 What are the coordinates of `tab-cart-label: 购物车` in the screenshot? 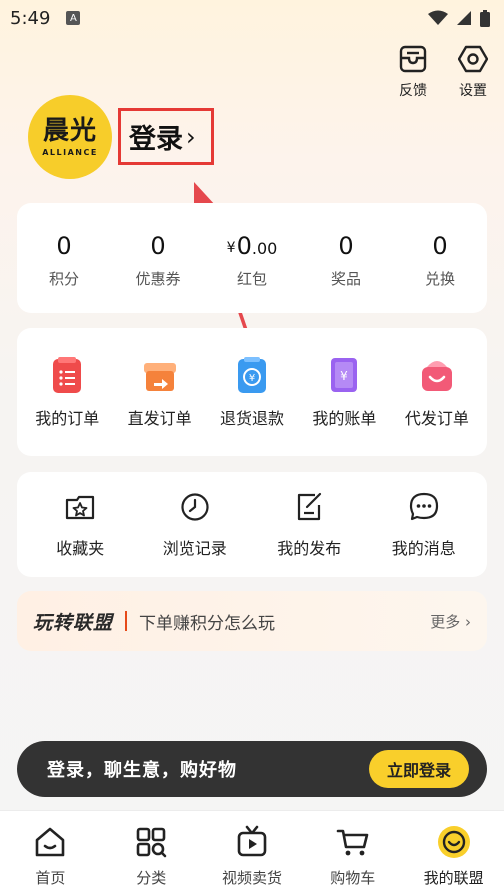 It's located at (353, 878).